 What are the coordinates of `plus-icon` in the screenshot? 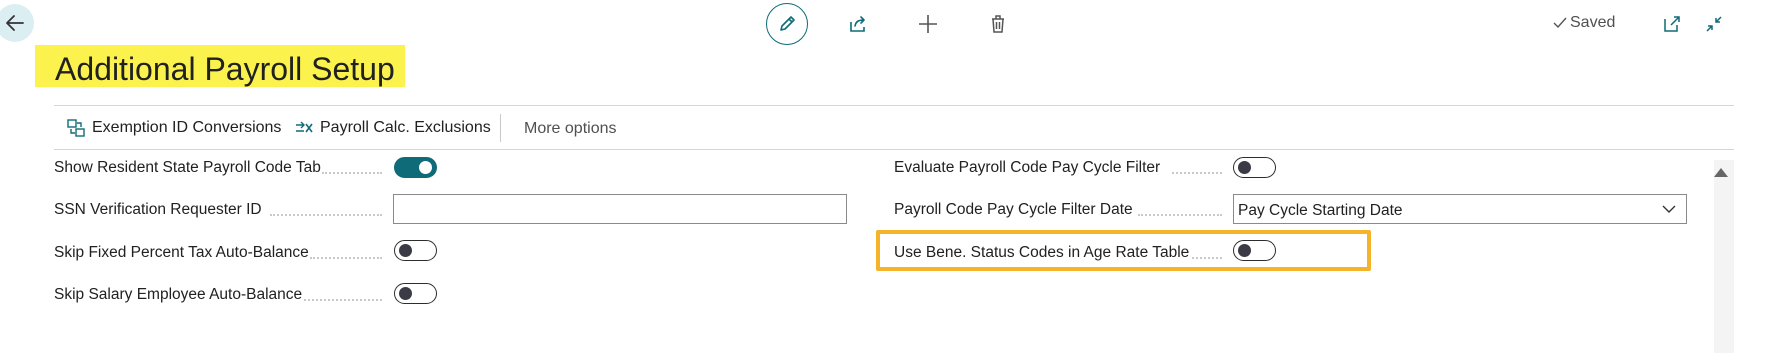 It's located at (928, 24).